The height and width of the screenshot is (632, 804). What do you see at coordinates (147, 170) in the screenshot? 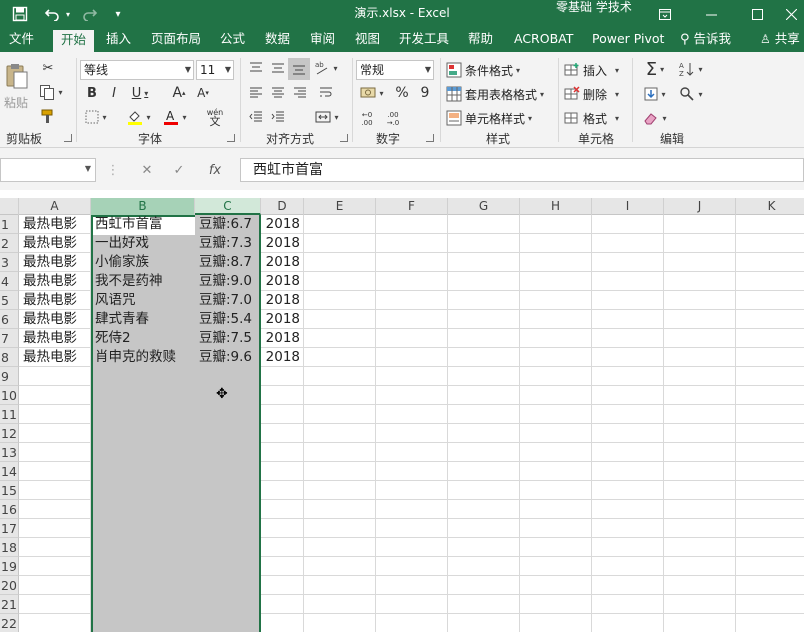
I see `cancel-icon: ✕` at bounding box center [147, 170].